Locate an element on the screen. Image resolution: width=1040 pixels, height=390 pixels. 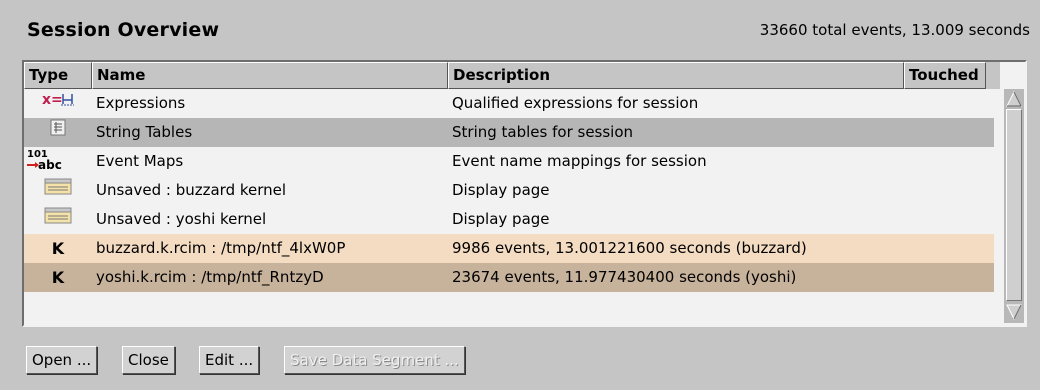
row-name: String Tables is located at coordinates (144, 132).